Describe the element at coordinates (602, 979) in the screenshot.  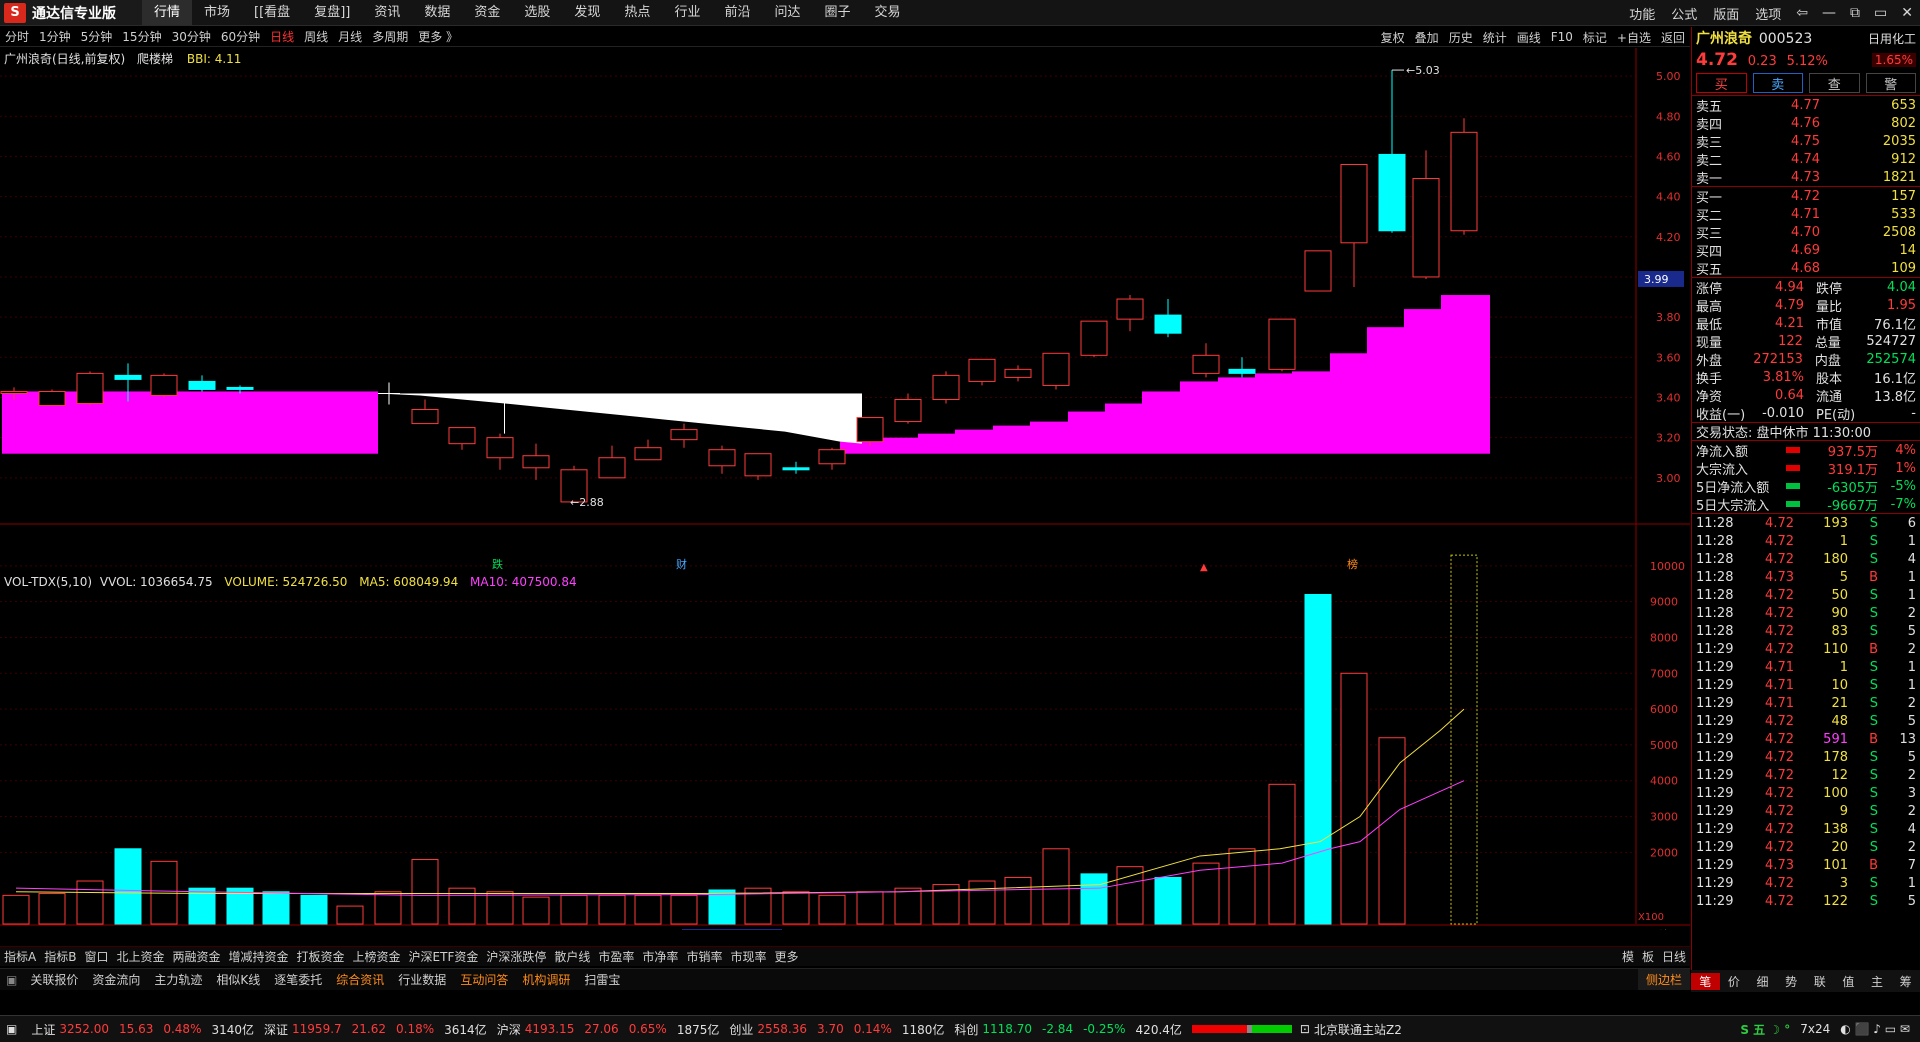
I see `info-tab-9: 扫雷宝` at that location.